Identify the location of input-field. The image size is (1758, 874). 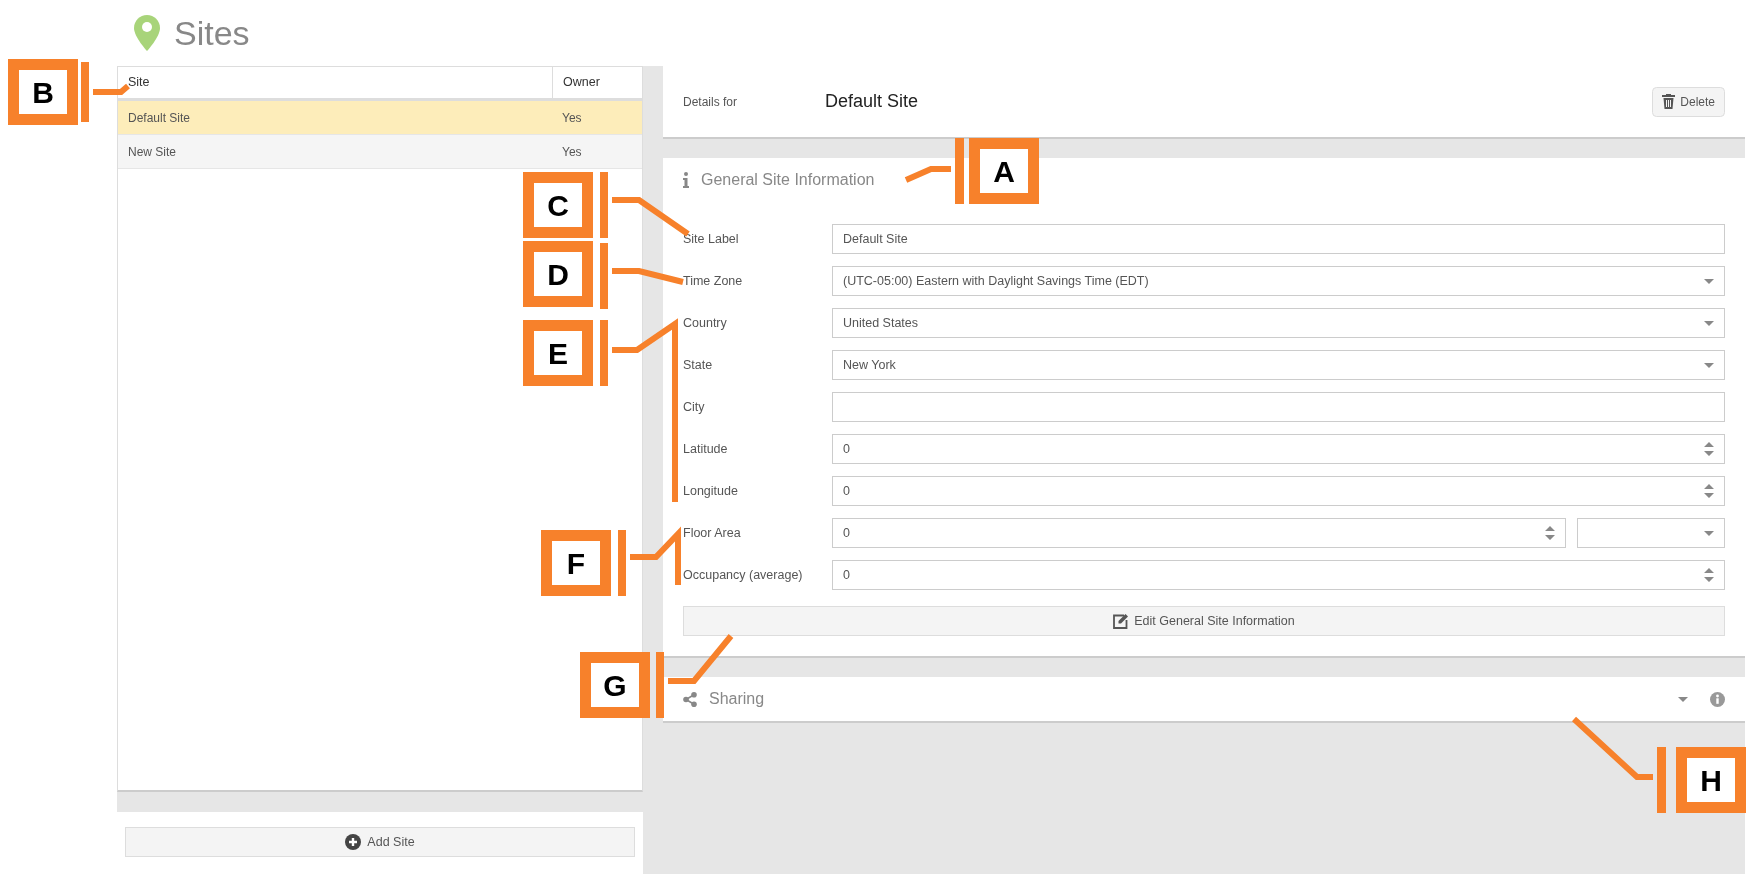
(1278, 407).